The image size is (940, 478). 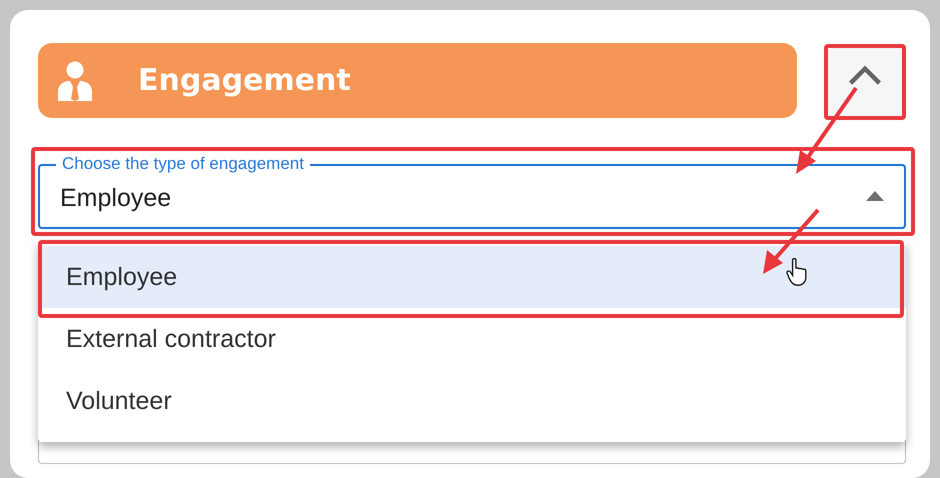 What do you see at coordinates (875, 196) in the screenshot?
I see `caret-icon` at bounding box center [875, 196].